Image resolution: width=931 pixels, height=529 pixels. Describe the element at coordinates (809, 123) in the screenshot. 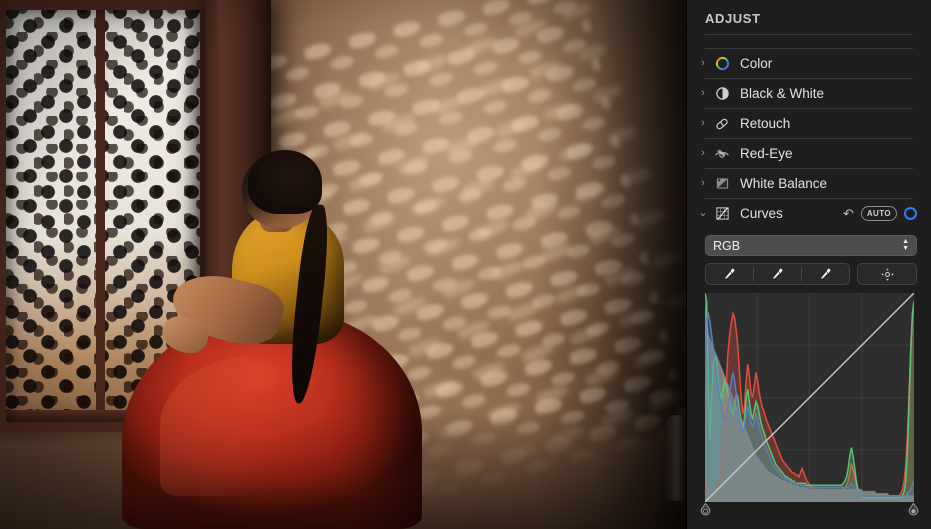

I see `adjustment-row-retouch: › Retouch` at that location.